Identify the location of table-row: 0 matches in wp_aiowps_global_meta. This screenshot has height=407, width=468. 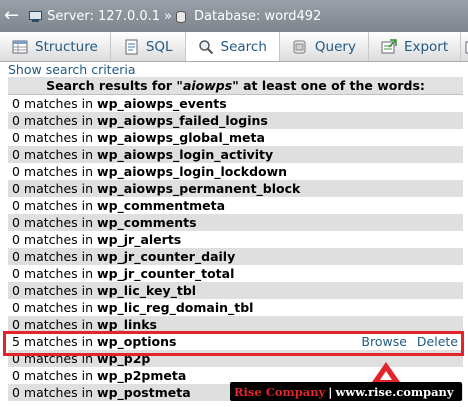
(235, 137).